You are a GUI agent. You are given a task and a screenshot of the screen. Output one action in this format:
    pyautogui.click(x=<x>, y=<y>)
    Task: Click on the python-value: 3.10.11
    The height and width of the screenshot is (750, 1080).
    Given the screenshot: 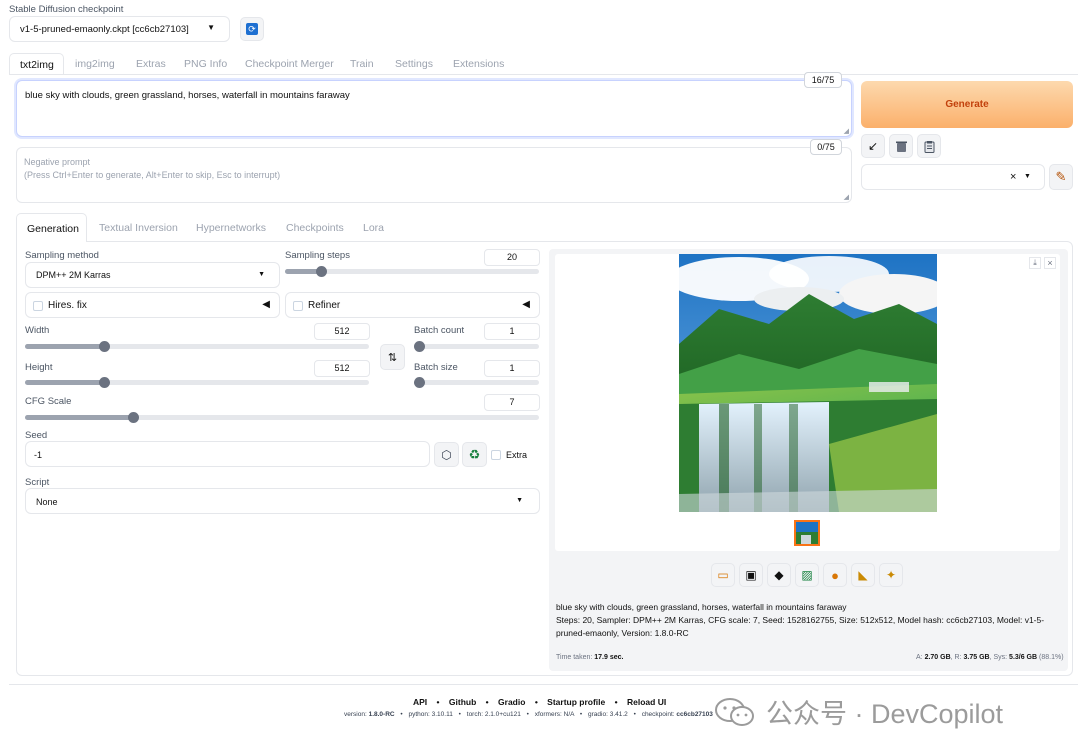 What is the action you would take?
    pyautogui.click(x=442, y=714)
    